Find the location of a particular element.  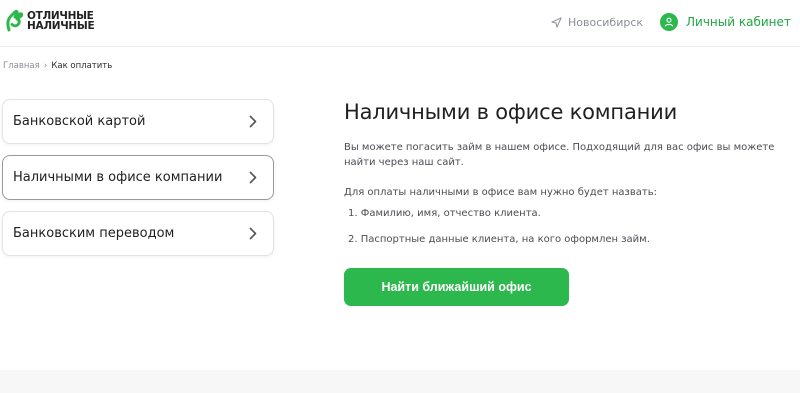

account-label: Личный кабинет is located at coordinates (738, 22).